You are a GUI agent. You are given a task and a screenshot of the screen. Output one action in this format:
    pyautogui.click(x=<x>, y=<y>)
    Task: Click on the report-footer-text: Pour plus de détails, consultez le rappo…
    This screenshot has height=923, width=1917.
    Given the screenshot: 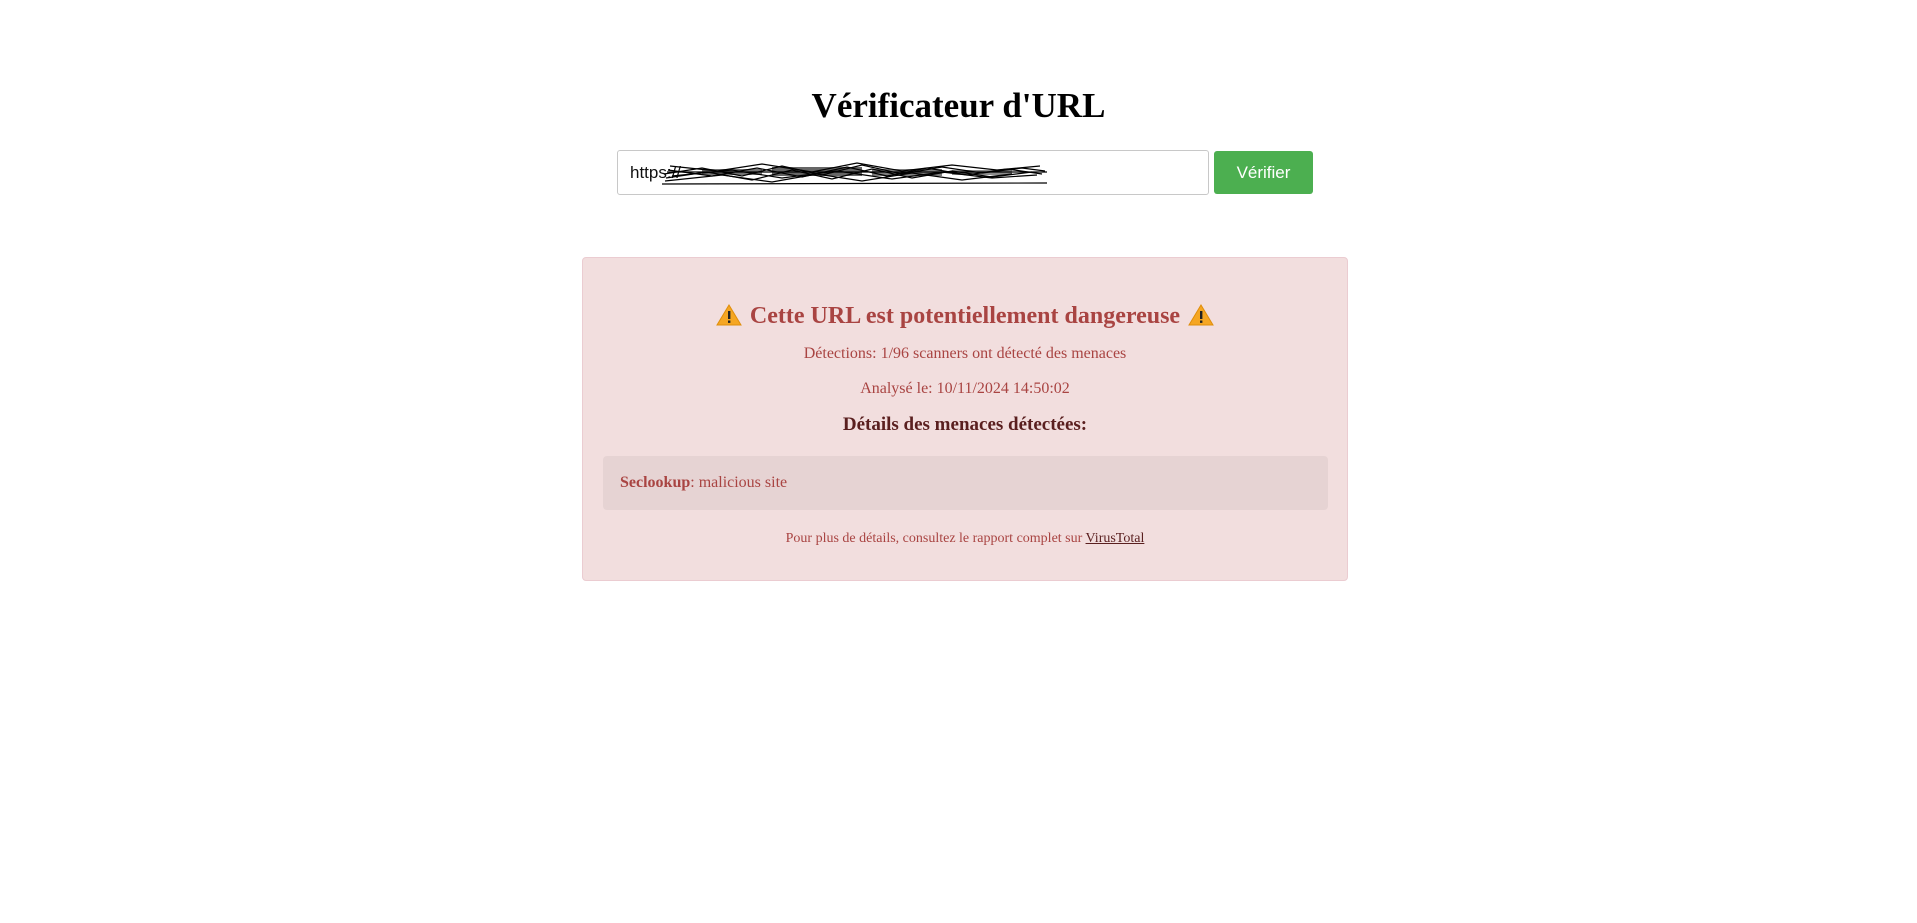 What is the action you would take?
    pyautogui.click(x=935, y=538)
    